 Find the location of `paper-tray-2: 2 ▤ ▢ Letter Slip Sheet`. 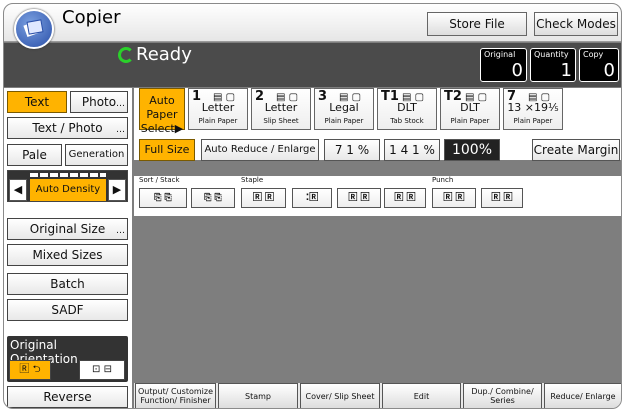

paper-tray-2: 2 ▤ ▢ Letter Slip Sheet is located at coordinates (281, 109).